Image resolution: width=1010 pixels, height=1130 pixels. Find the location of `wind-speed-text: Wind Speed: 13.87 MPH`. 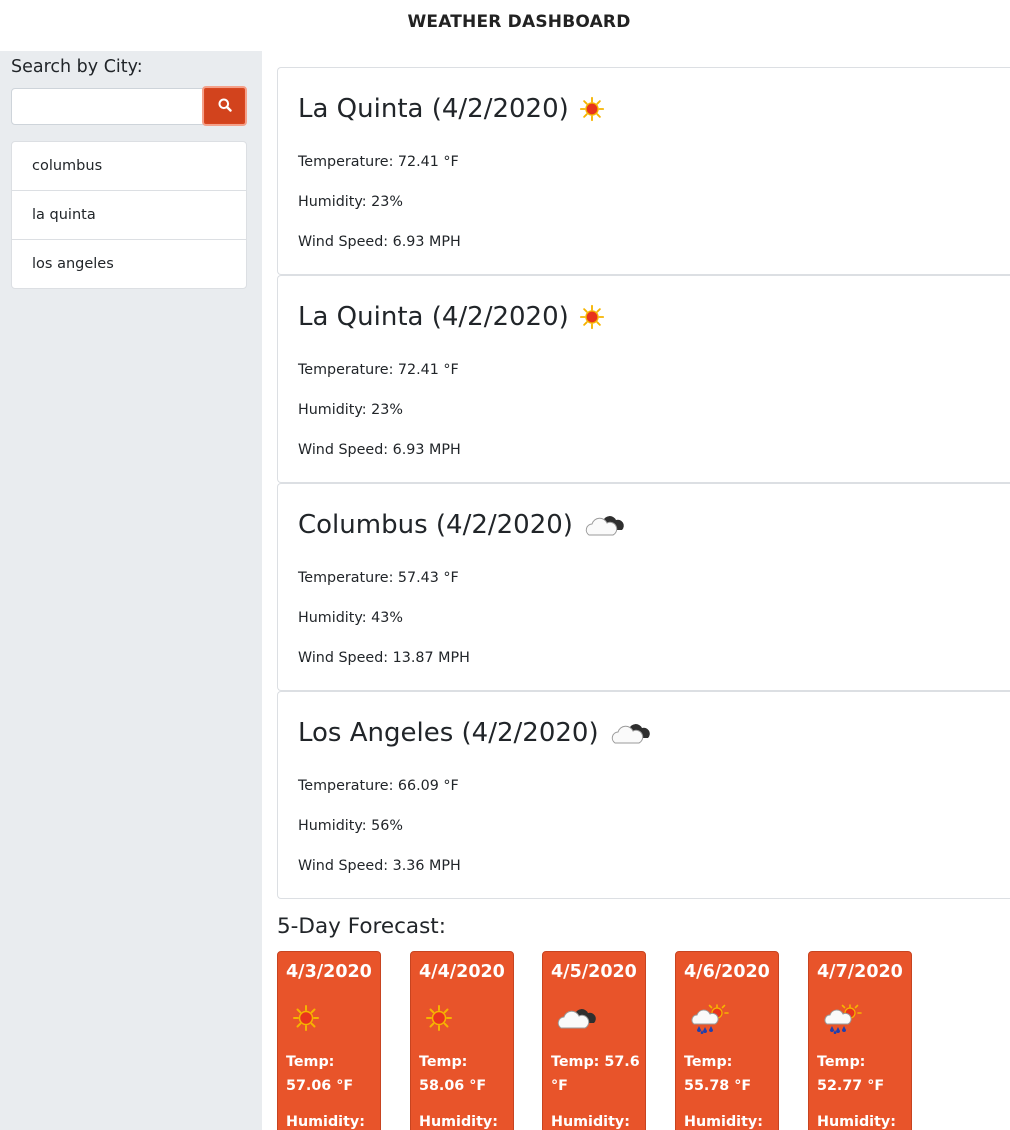

wind-speed-text: Wind Speed: 13.87 MPH is located at coordinates (384, 658).